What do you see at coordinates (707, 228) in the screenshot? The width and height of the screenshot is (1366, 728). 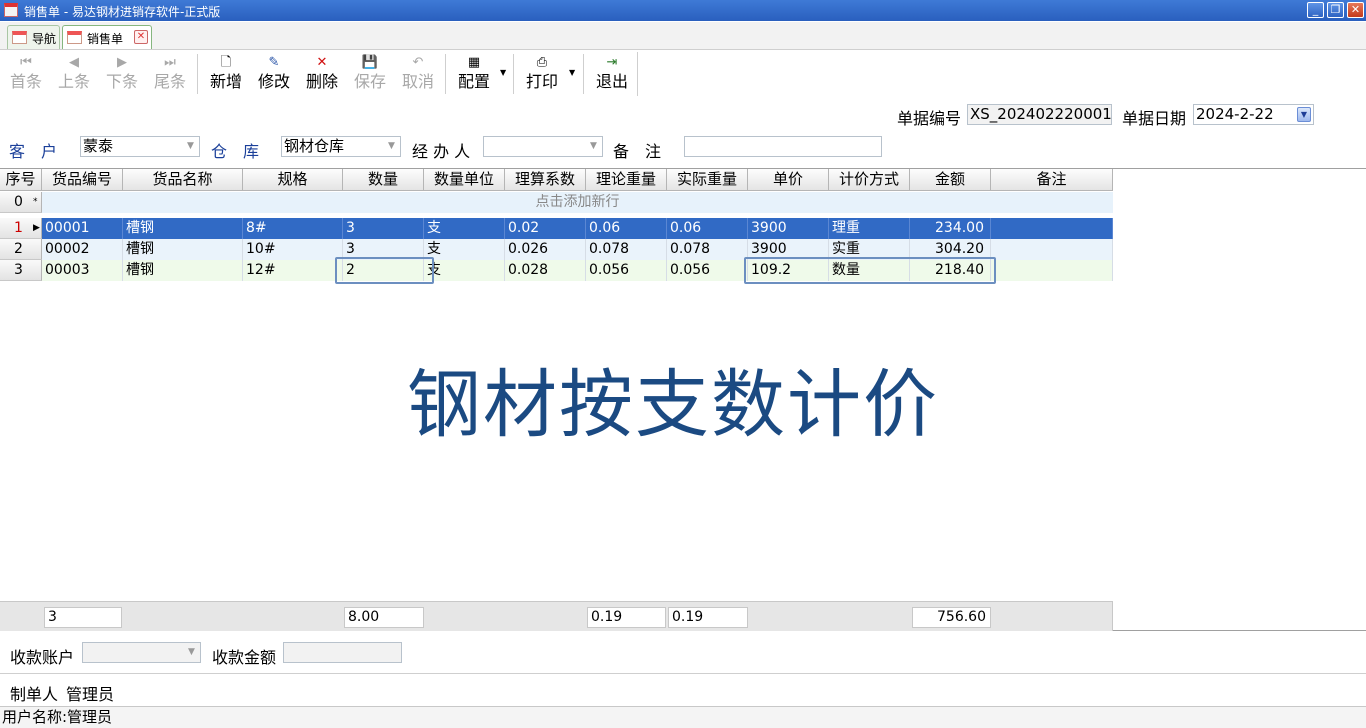 I see `cell-actual-weight: 0.06` at bounding box center [707, 228].